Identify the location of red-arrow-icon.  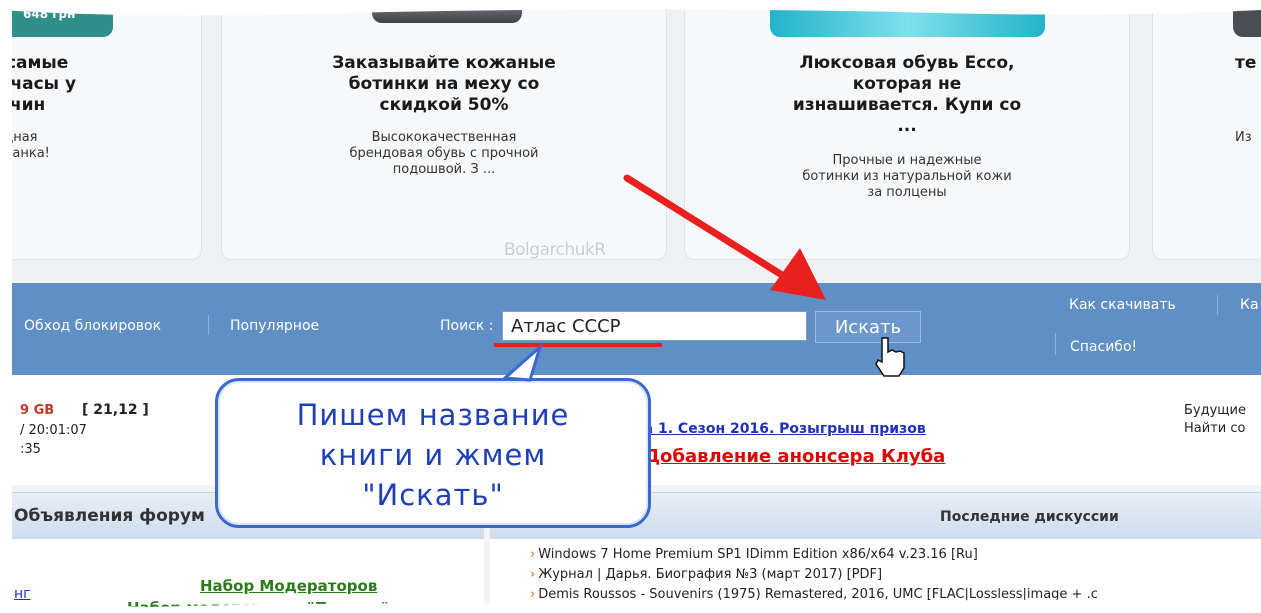
(724, 237).